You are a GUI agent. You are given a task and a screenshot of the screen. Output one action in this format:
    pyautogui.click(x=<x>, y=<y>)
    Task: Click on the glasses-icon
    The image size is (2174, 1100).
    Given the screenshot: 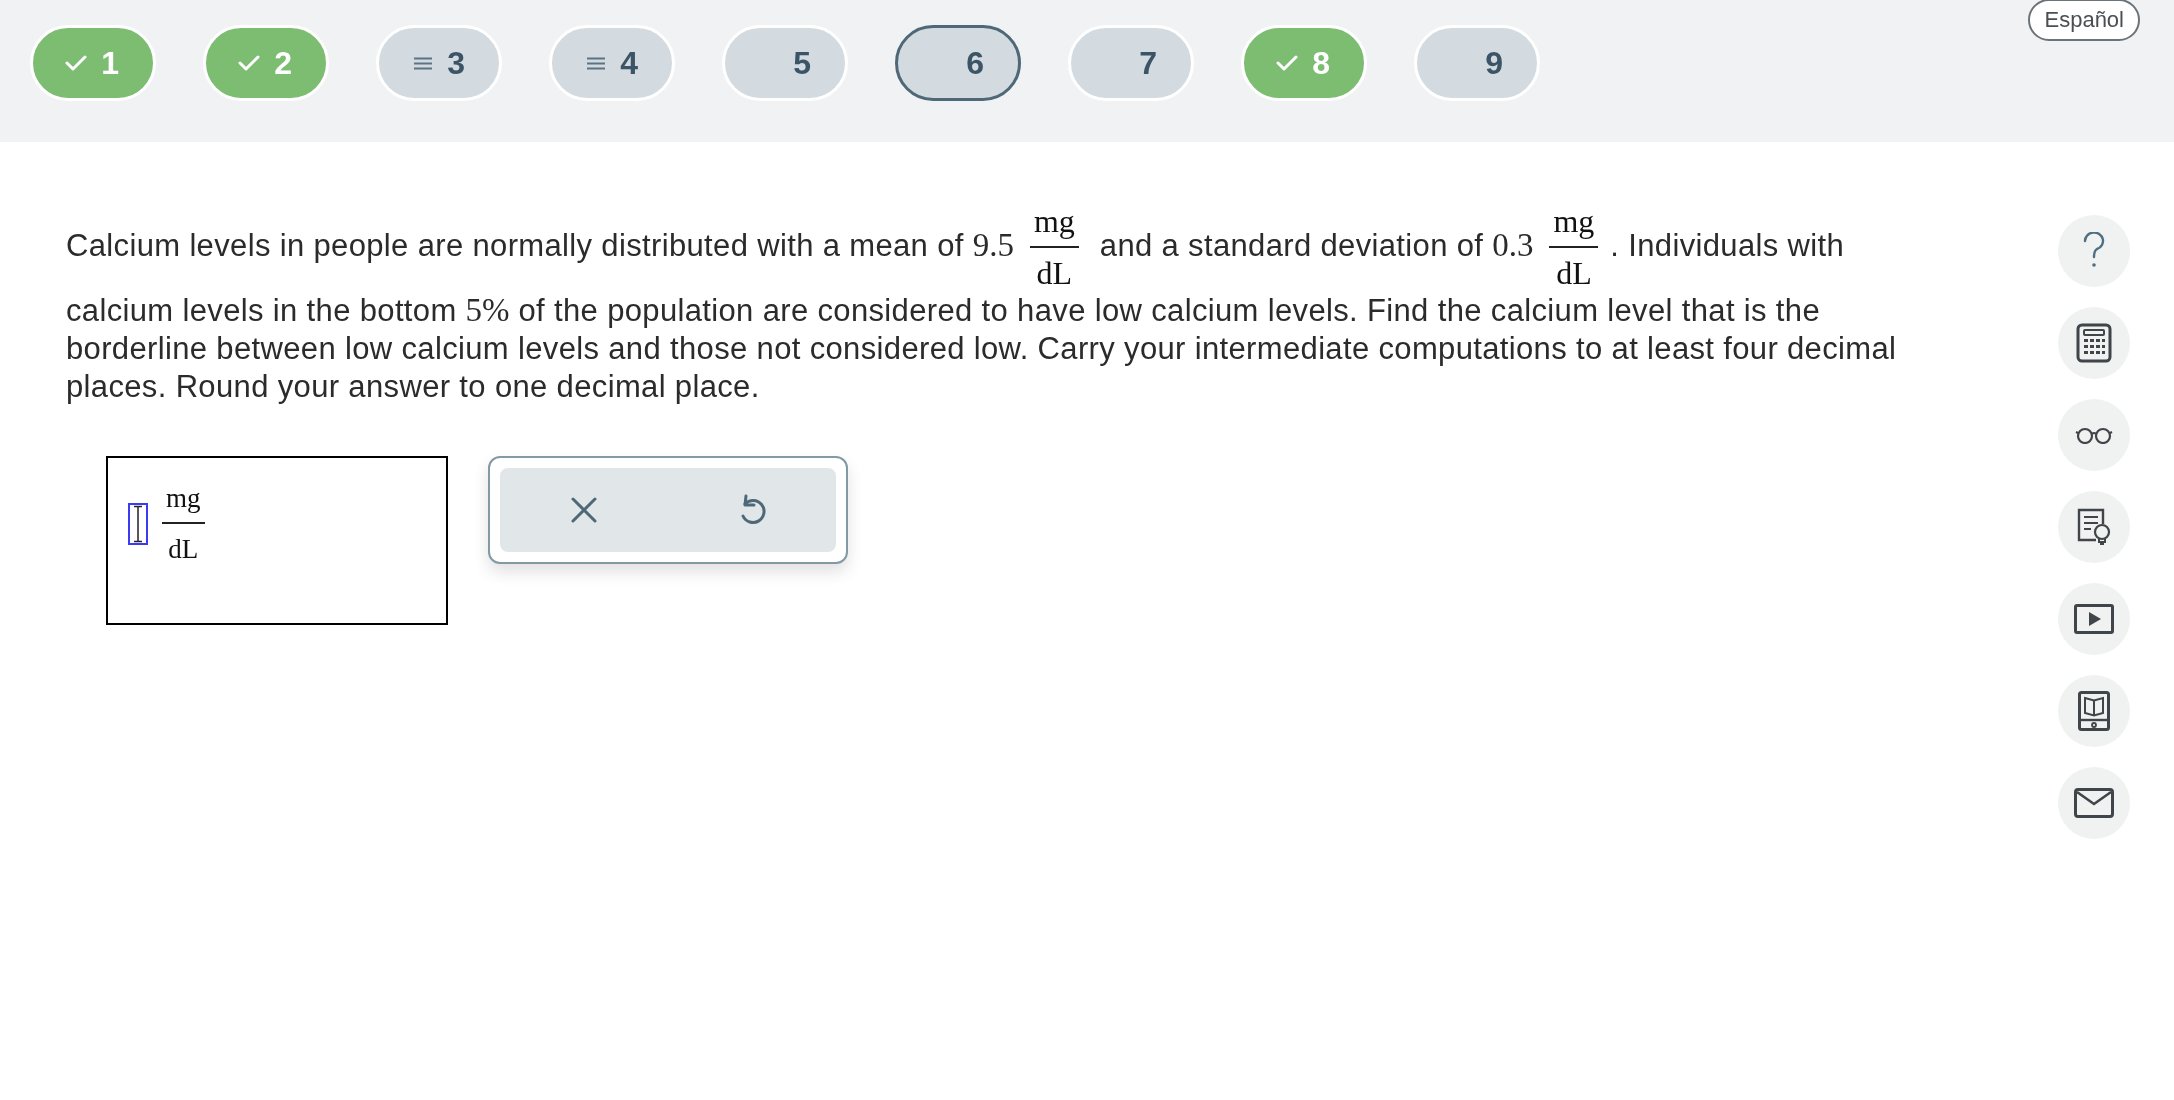 What is the action you would take?
    pyautogui.click(x=2094, y=435)
    